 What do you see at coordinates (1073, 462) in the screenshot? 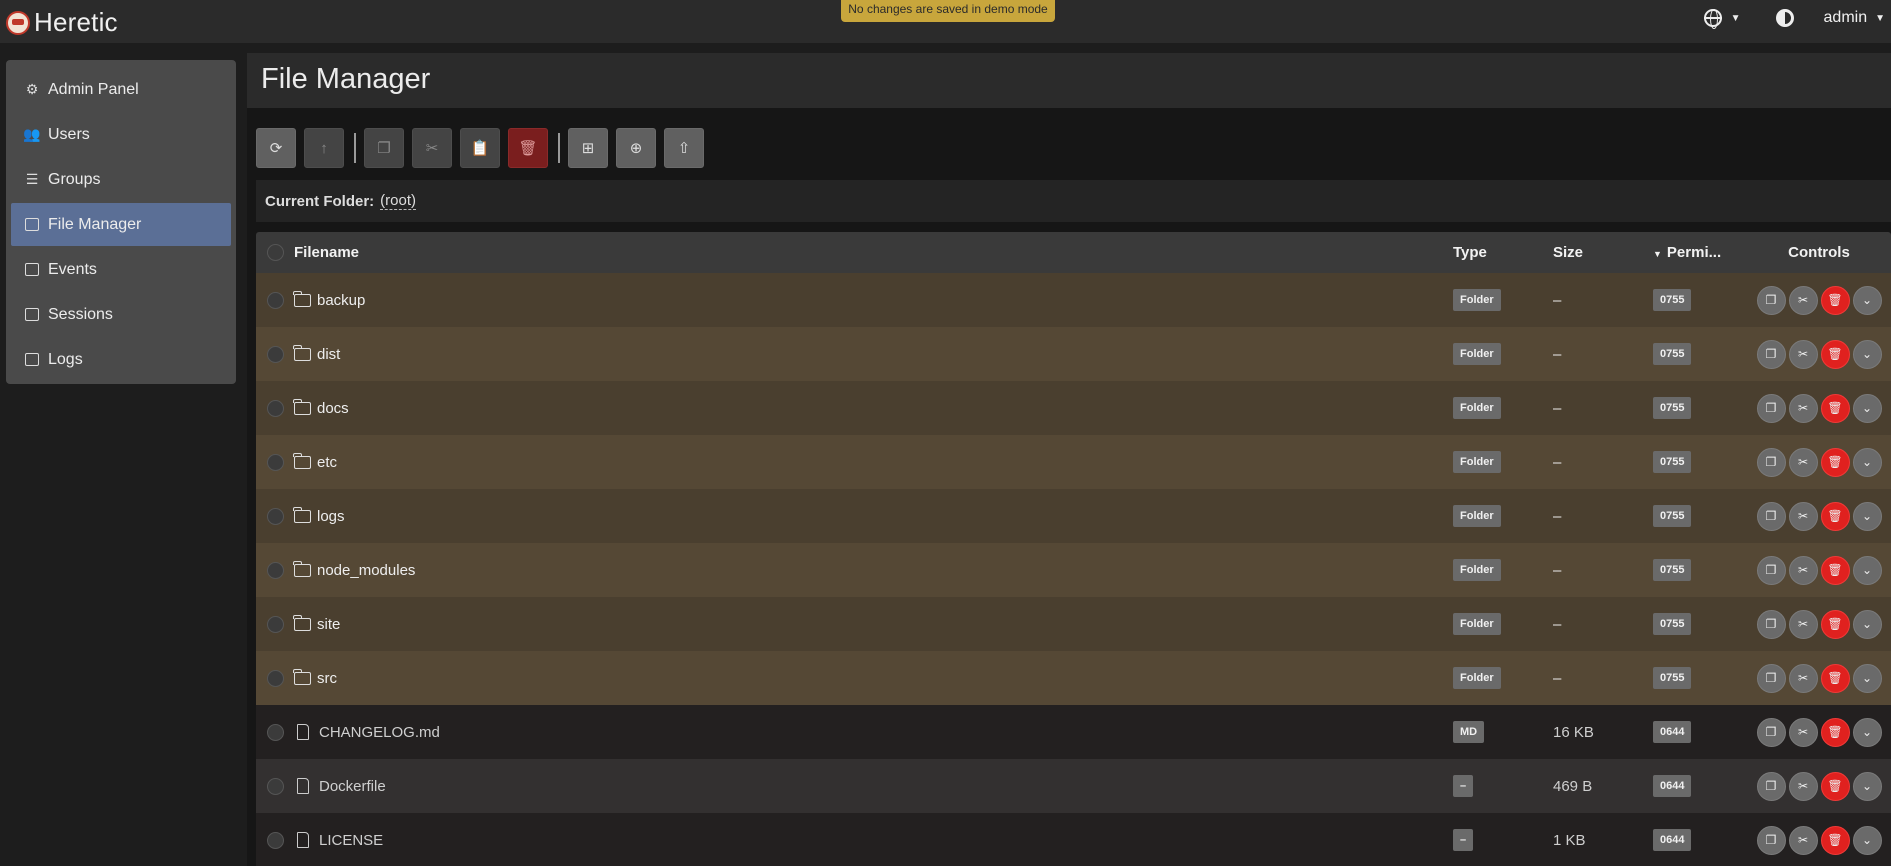
I see `table-row: etc Folder – 0755 ❐ ✂ 🗑 ⌄` at bounding box center [1073, 462].